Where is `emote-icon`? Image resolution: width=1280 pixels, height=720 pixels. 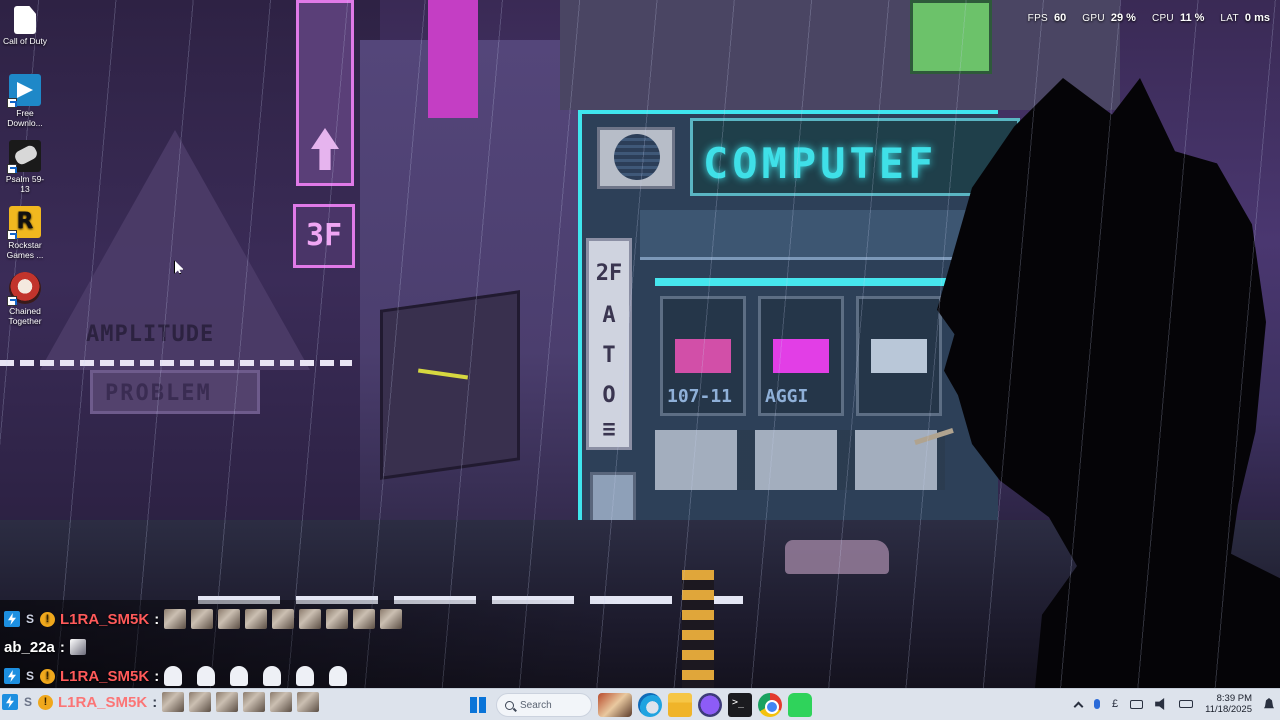
emote-icon is located at coordinates (77, 647).